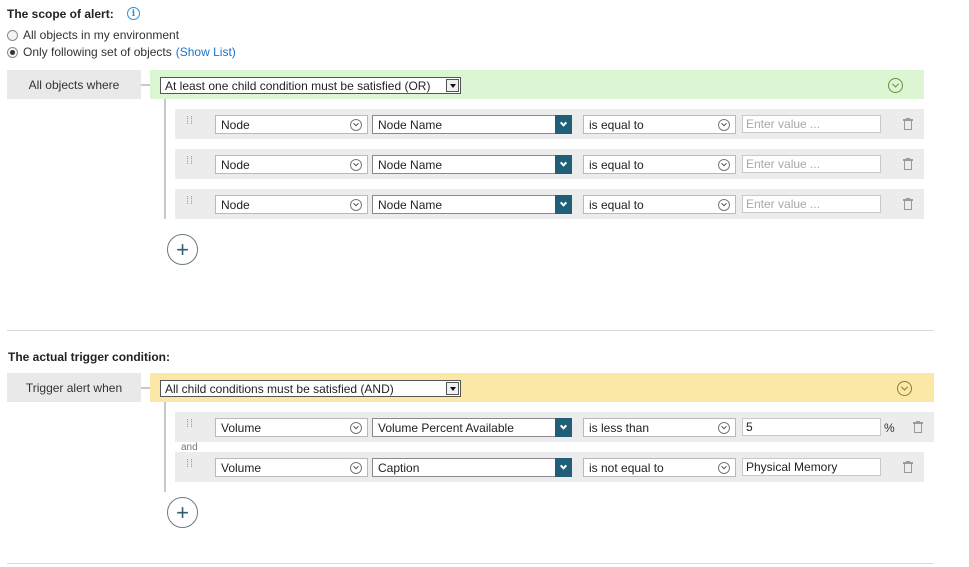  I want to click on section-divider-bottom, so click(470, 563).